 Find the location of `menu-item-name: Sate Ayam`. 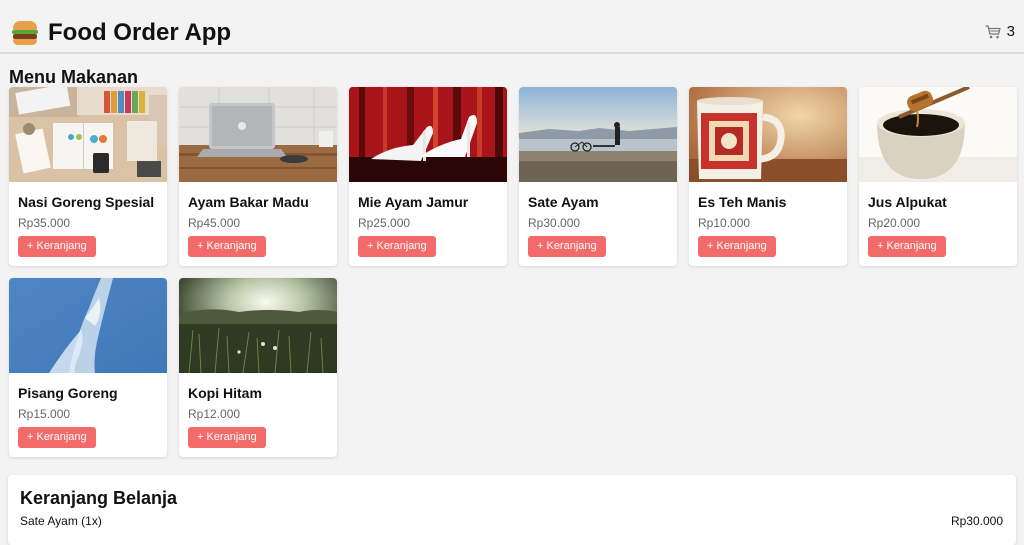

menu-item-name: Sate Ayam is located at coordinates (563, 202).